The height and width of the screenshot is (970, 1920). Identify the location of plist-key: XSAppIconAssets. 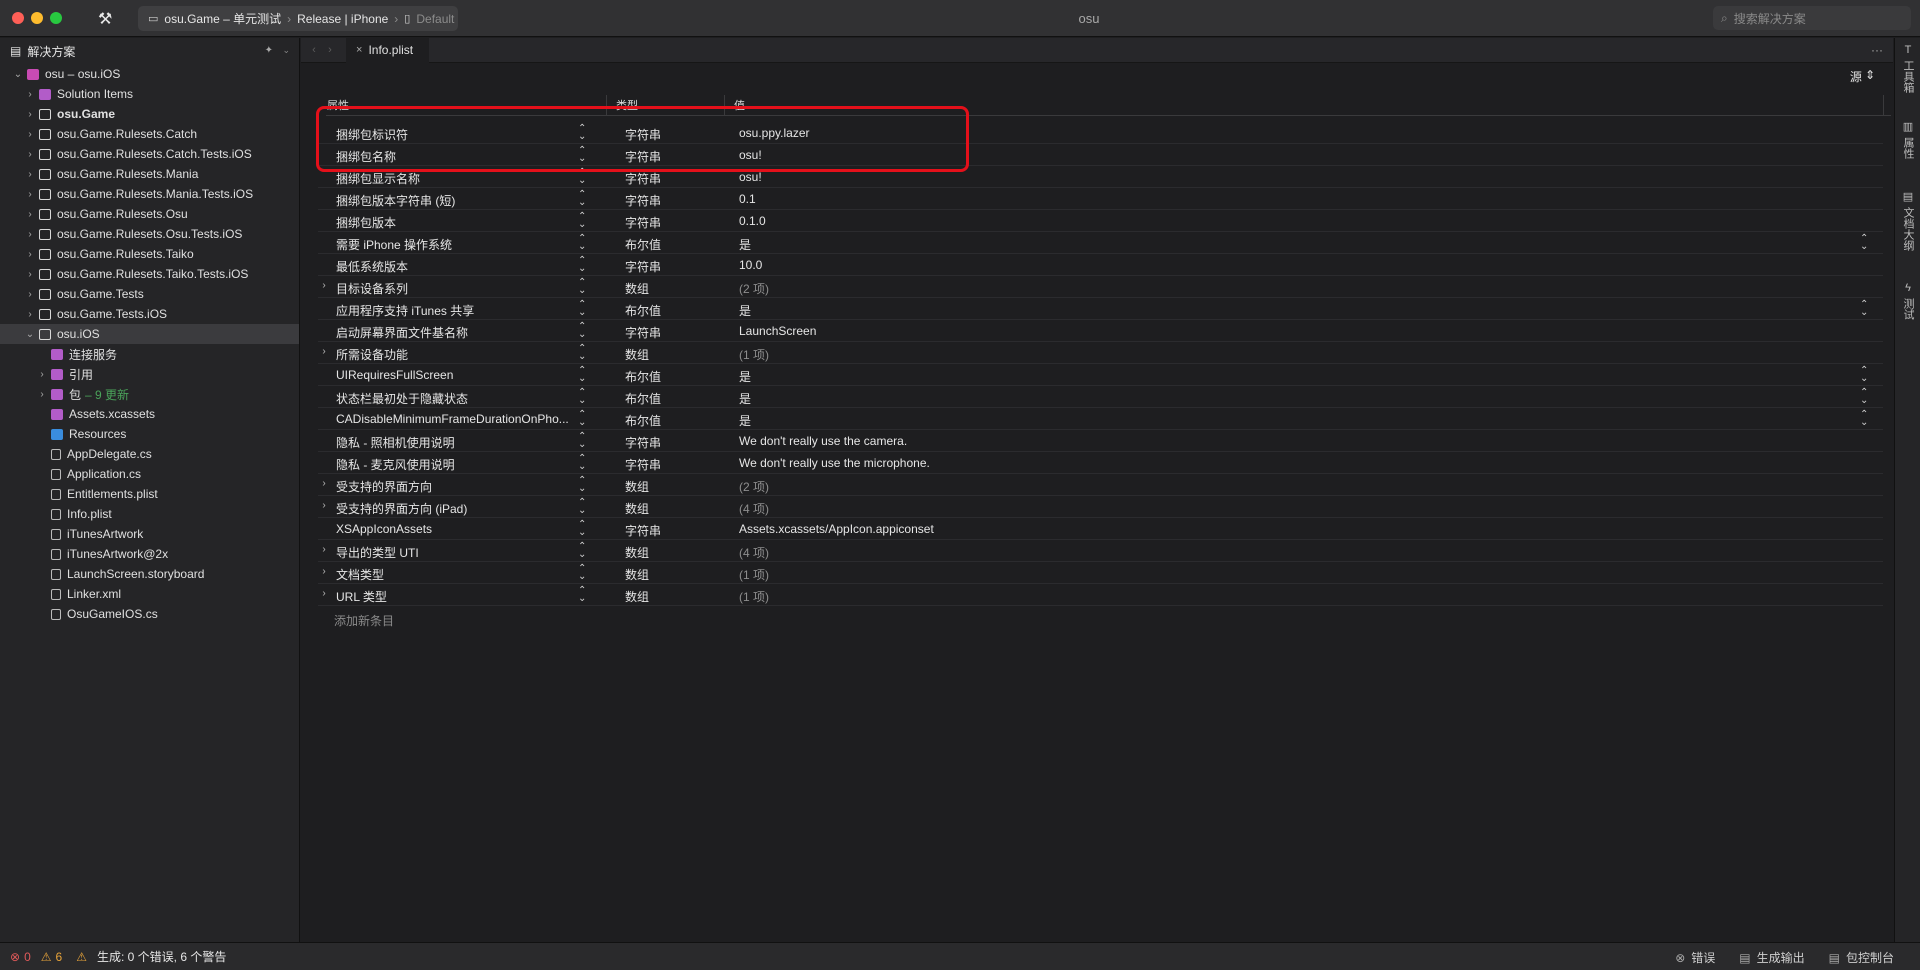
(456, 529).